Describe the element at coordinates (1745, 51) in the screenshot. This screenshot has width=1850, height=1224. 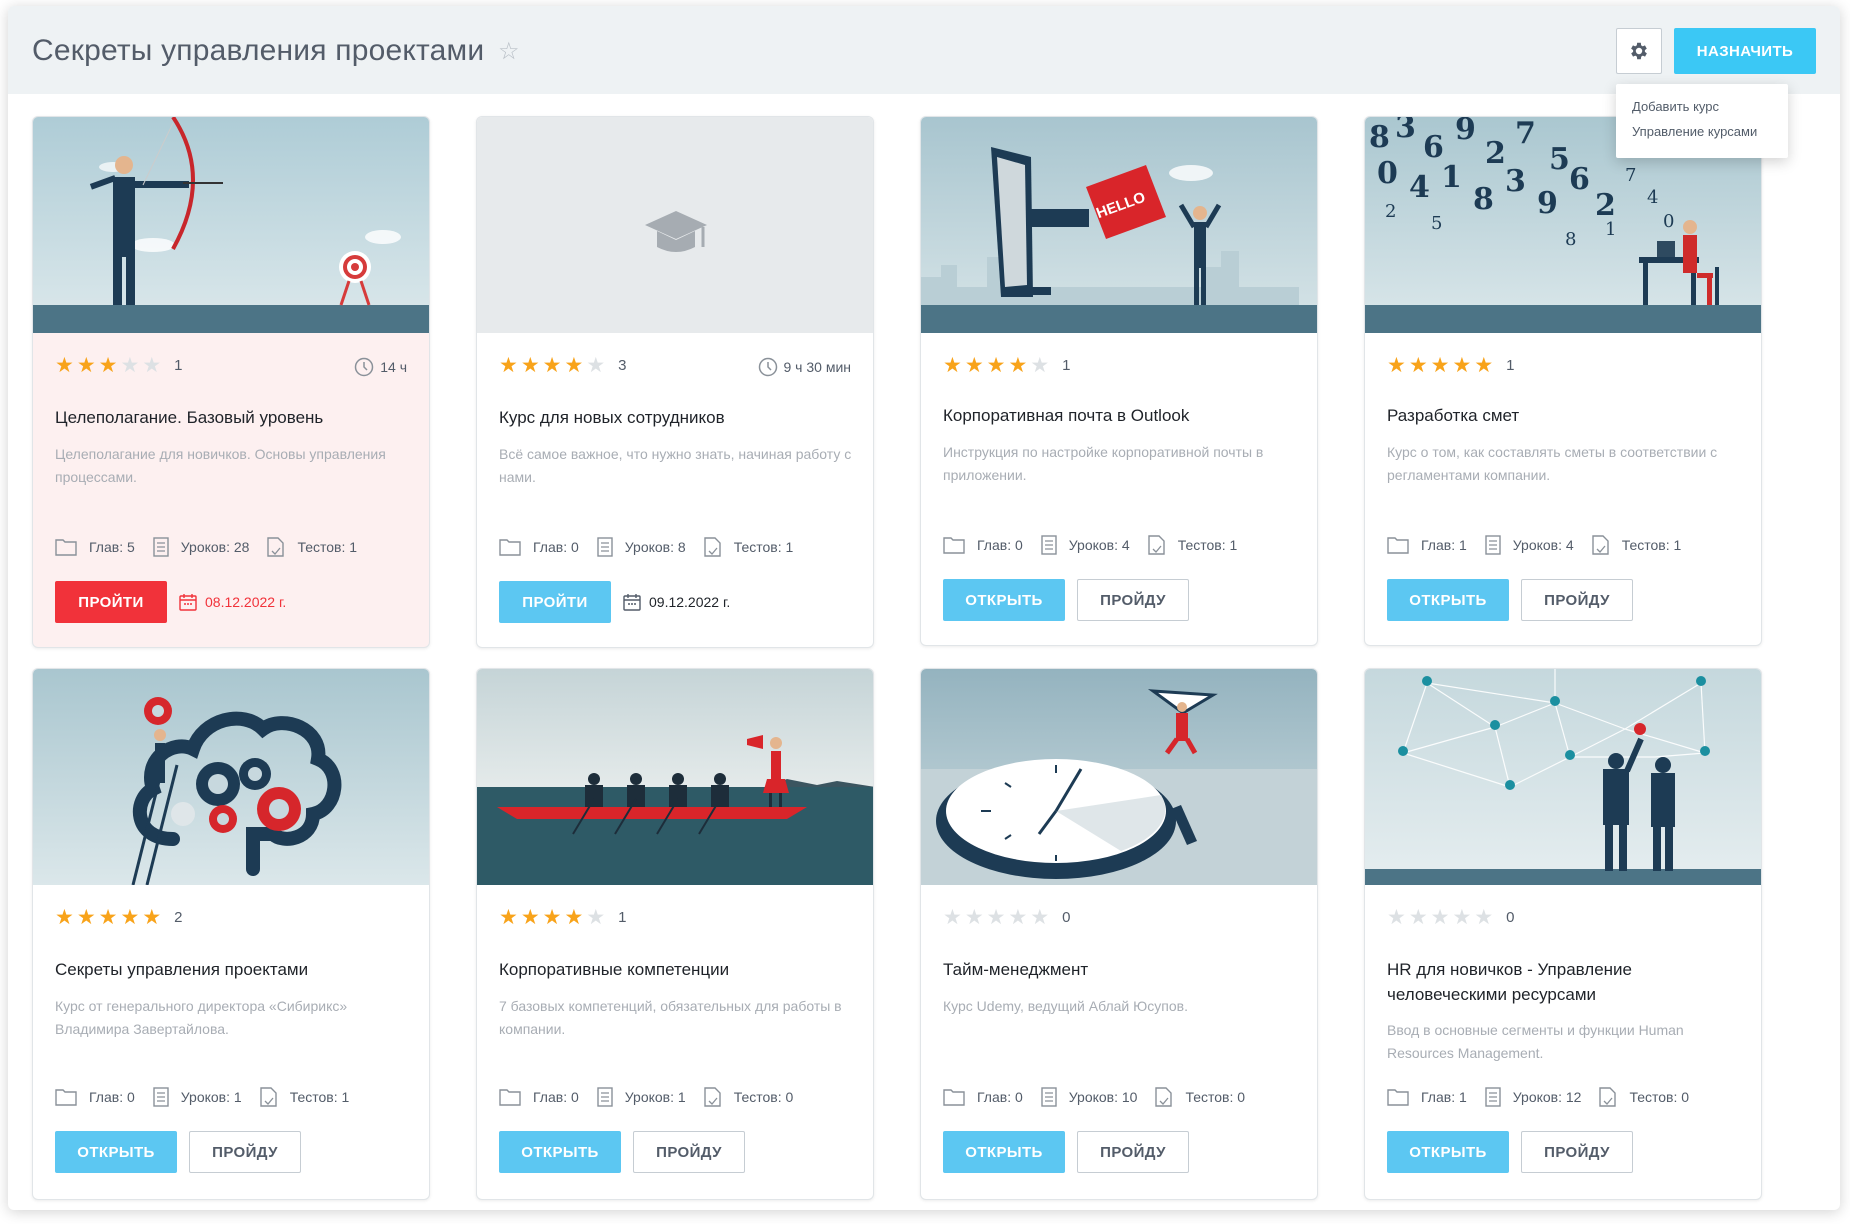
I see `assign-button: НАЗНАЧИТЬ` at that location.